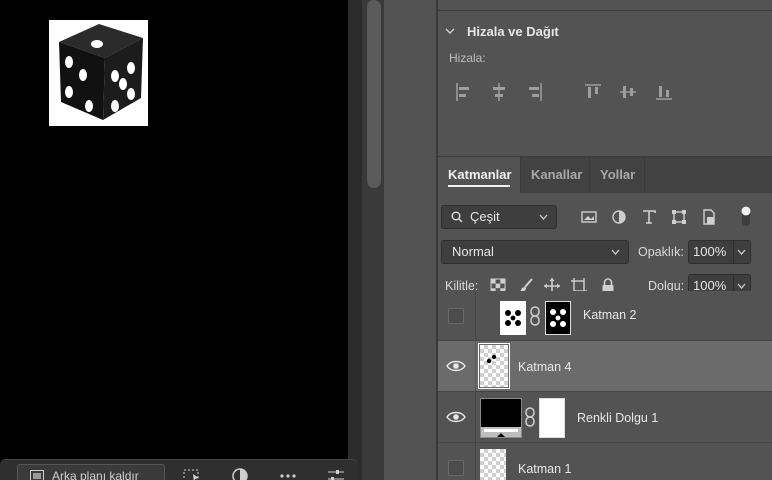 This screenshot has width=772, height=480. What do you see at coordinates (664, 92) in the screenshot?
I see `align-bottom-icon` at bounding box center [664, 92].